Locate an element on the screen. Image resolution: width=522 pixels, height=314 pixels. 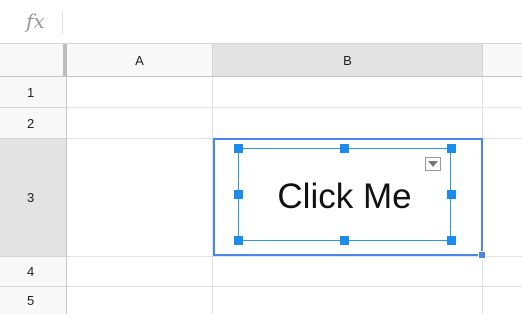
select-all-corner is located at coordinates (33, 60).